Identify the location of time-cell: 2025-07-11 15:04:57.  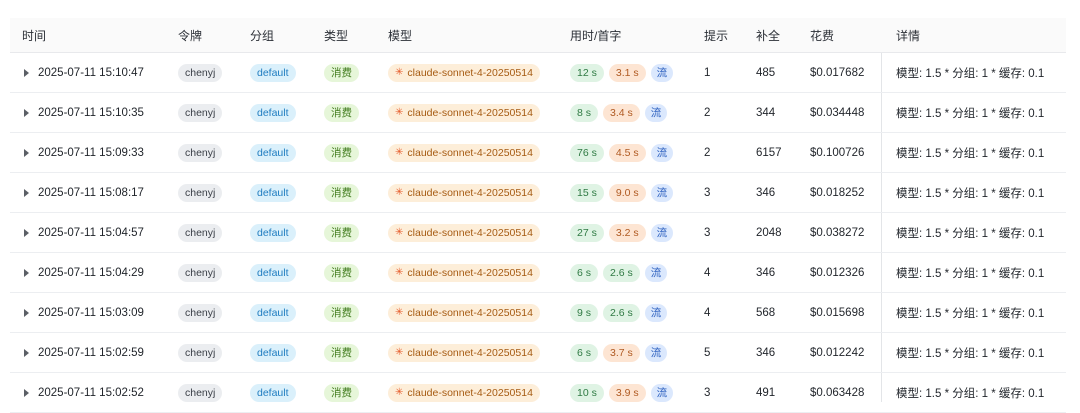
(83, 232).